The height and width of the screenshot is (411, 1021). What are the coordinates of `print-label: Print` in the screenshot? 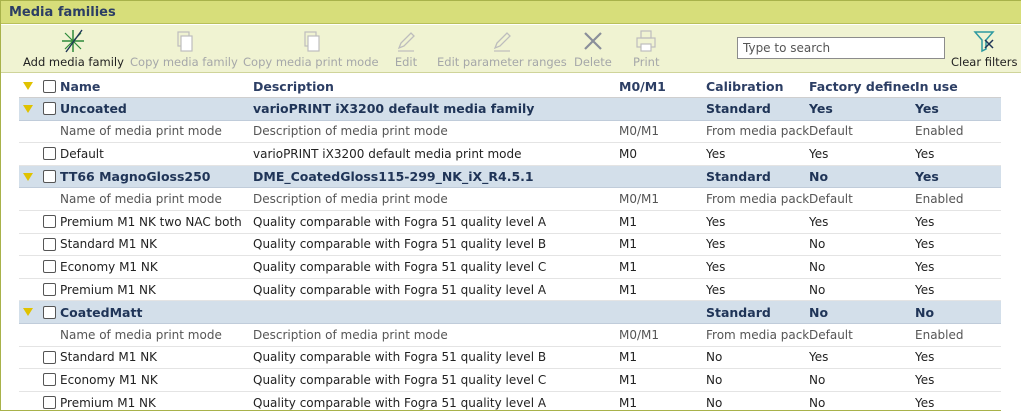 It's located at (646, 62).